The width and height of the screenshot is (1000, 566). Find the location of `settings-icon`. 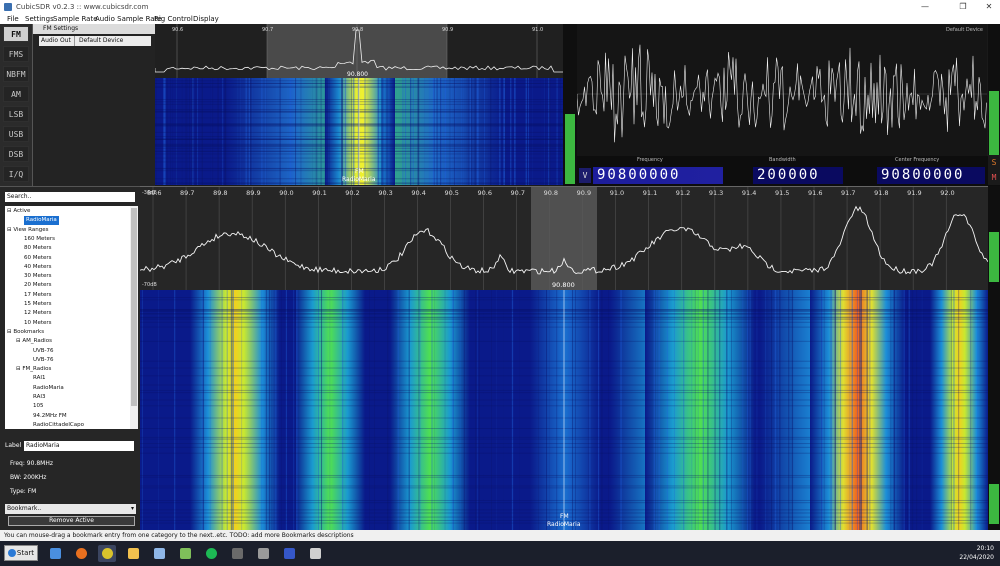

settings-icon is located at coordinates (263, 553).